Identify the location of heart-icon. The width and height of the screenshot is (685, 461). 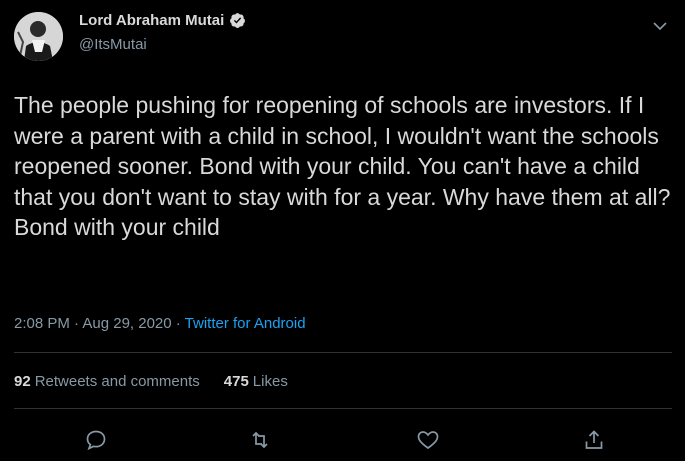
(428, 440).